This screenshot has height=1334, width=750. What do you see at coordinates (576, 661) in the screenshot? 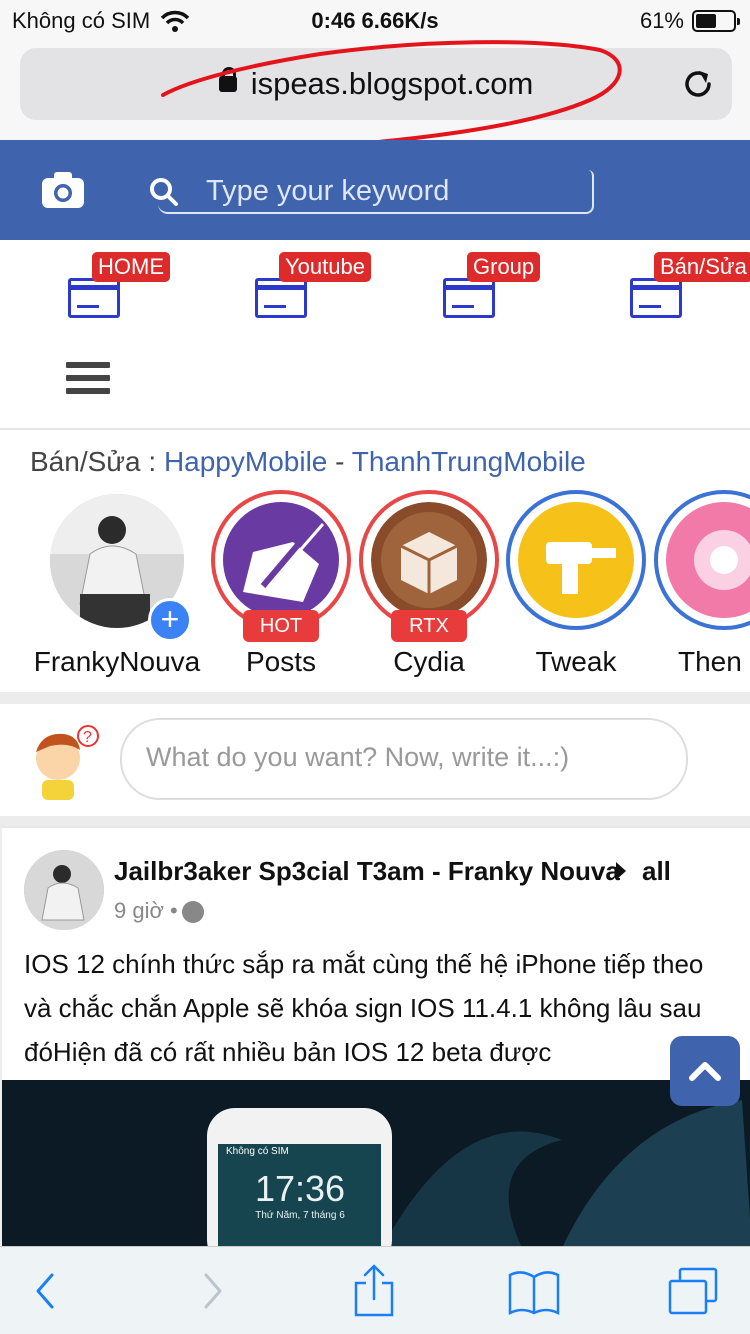
I see `story-label: Tweak` at bounding box center [576, 661].